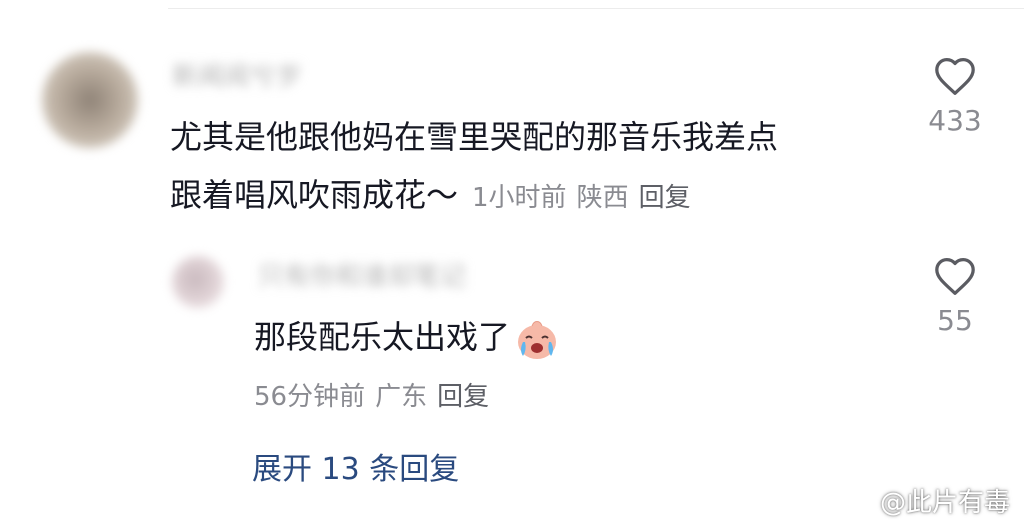  I want to click on reply-text: 那段配乐太出戏了, so click(382, 337).